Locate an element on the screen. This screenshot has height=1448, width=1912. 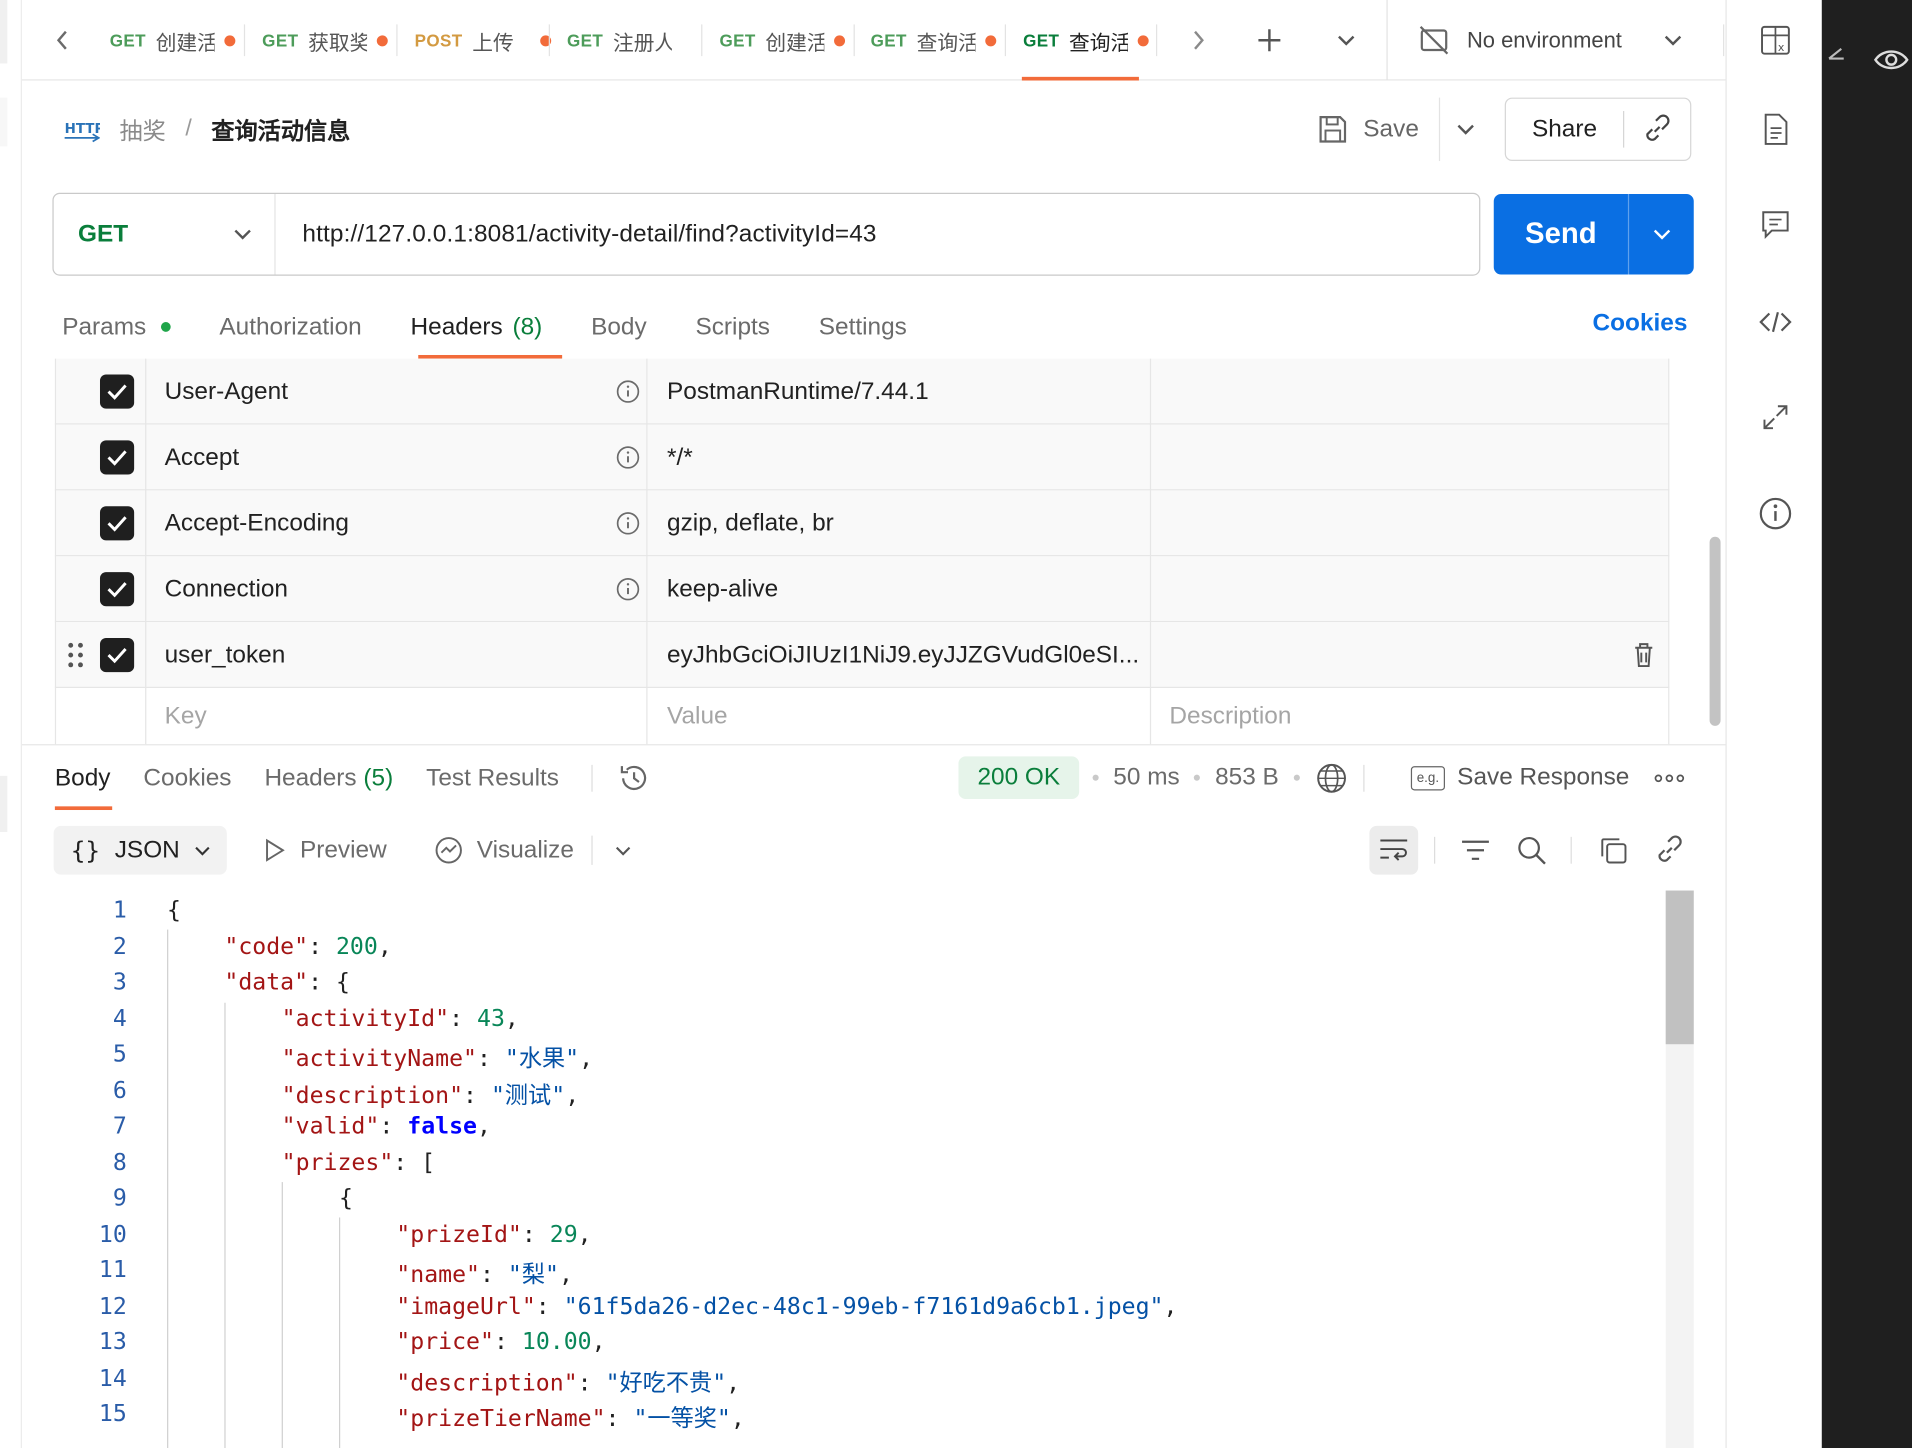
request-info-button is located at coordinates (1775, 513).